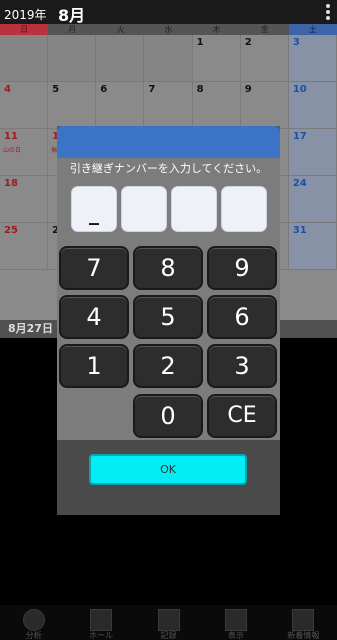 Image resolution: width=337 pixels, height=640 pixels. I want to click on weekday-header: 日 月 火 水 木 金 土, so click(168, 29).